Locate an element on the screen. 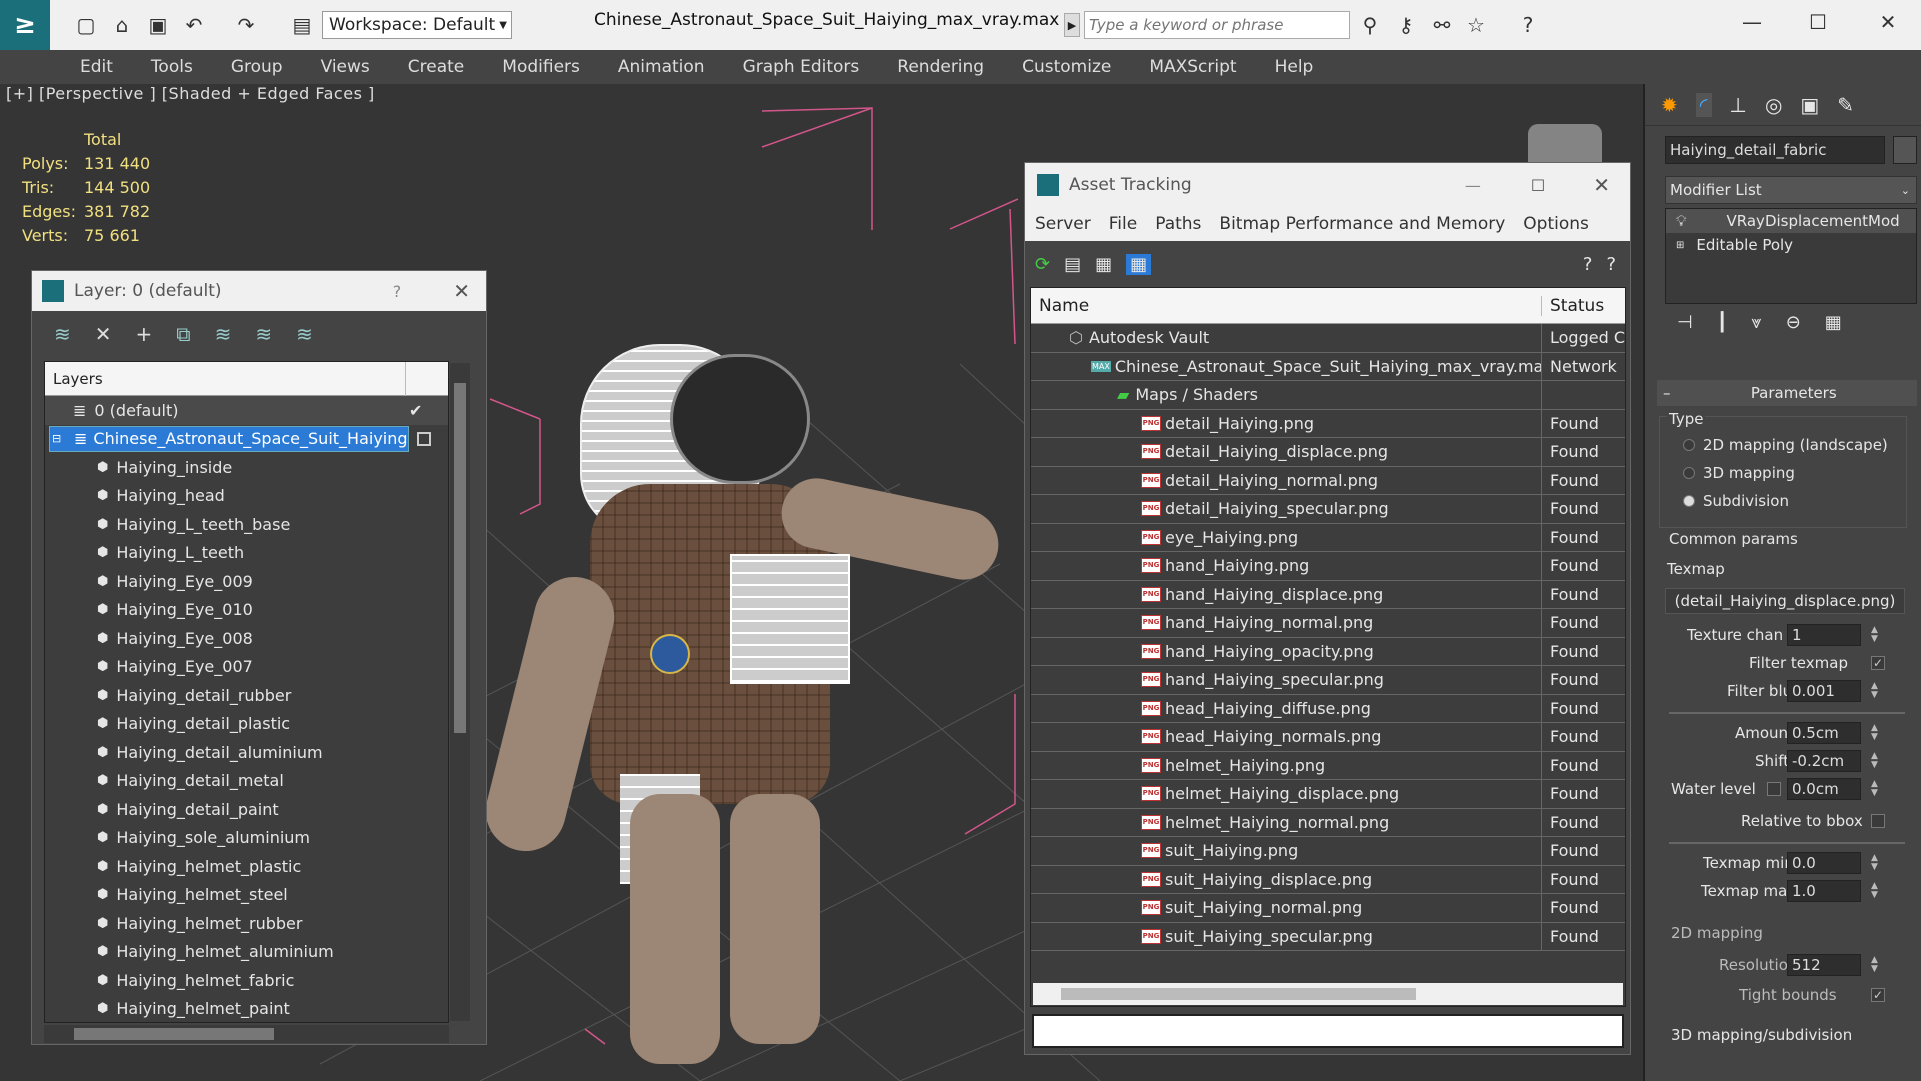 The width and height of the screenshot is (1921, 1081). configure-sets-icon: ▦ is located at coordinates (1833, 322).